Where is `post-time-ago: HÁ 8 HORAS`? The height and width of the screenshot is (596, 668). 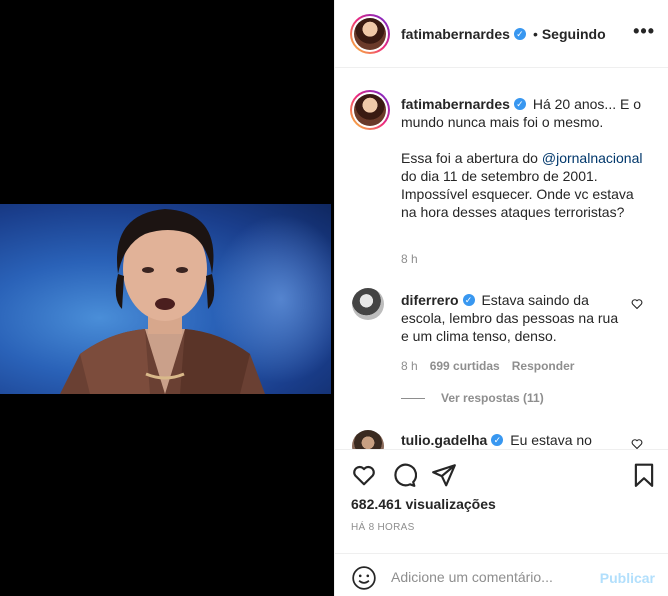 post-time-ago: HÁ 8 HORAS is located at coordinates (383, 527).